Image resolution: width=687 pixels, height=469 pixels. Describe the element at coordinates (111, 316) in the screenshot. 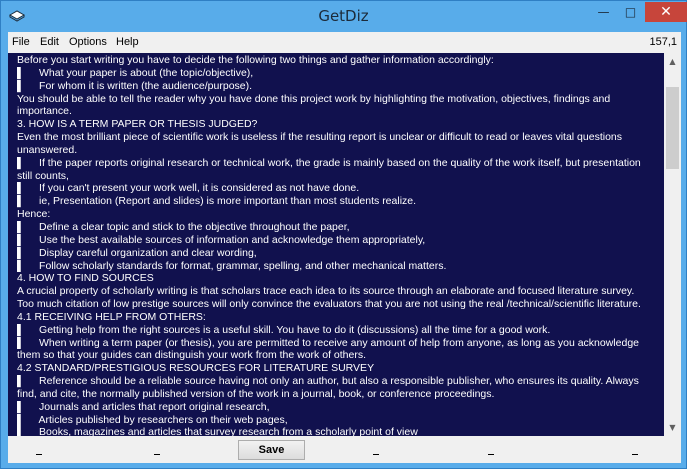

I see `document-line: 4.1 RECEIVING HELP FROM OTHERS:` at that location.